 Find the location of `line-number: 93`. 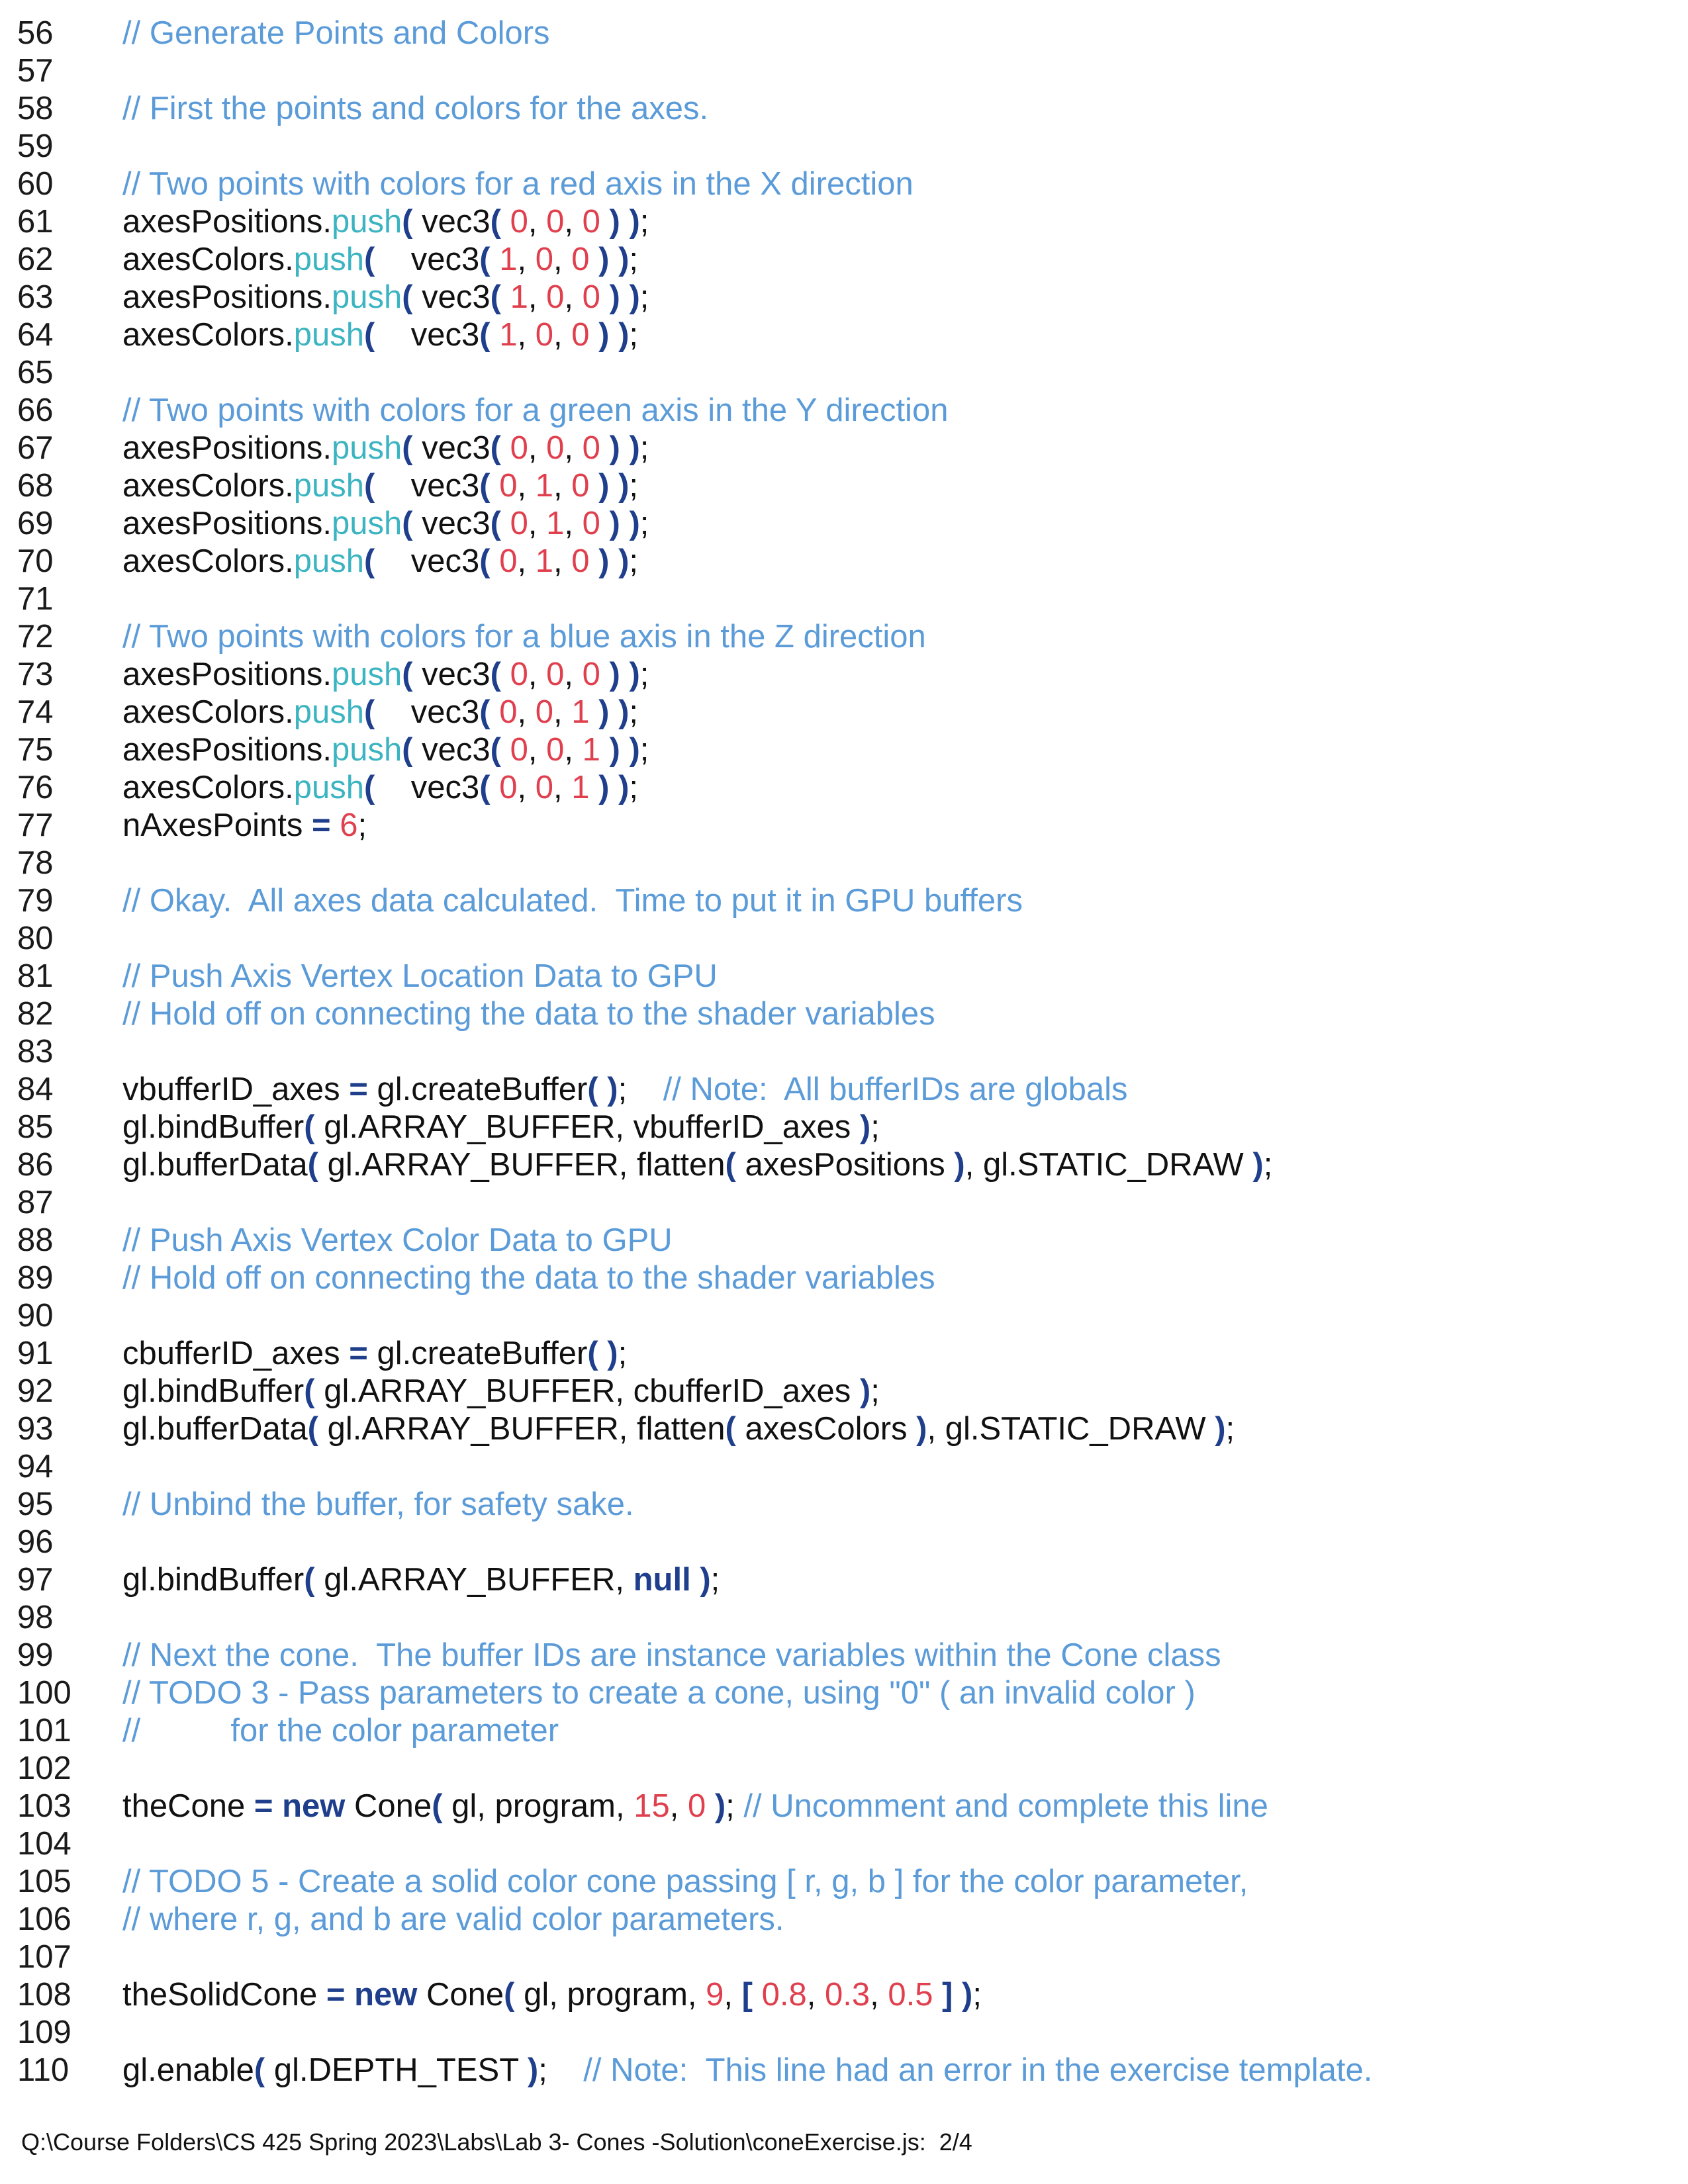

line-number: 93 is located at coordinates (35, 1429).